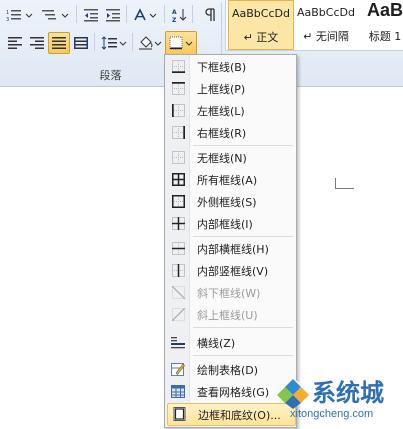 The image size is (403, 429). I want to click on menu-item-all-borders: 所有框线(A), so click(230, 179).